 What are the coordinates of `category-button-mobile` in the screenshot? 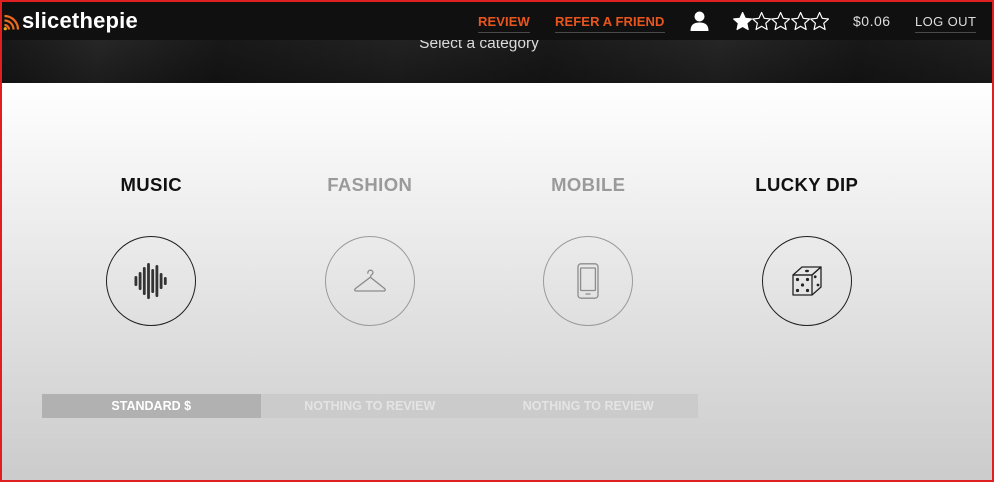 It's located at (588, 281).